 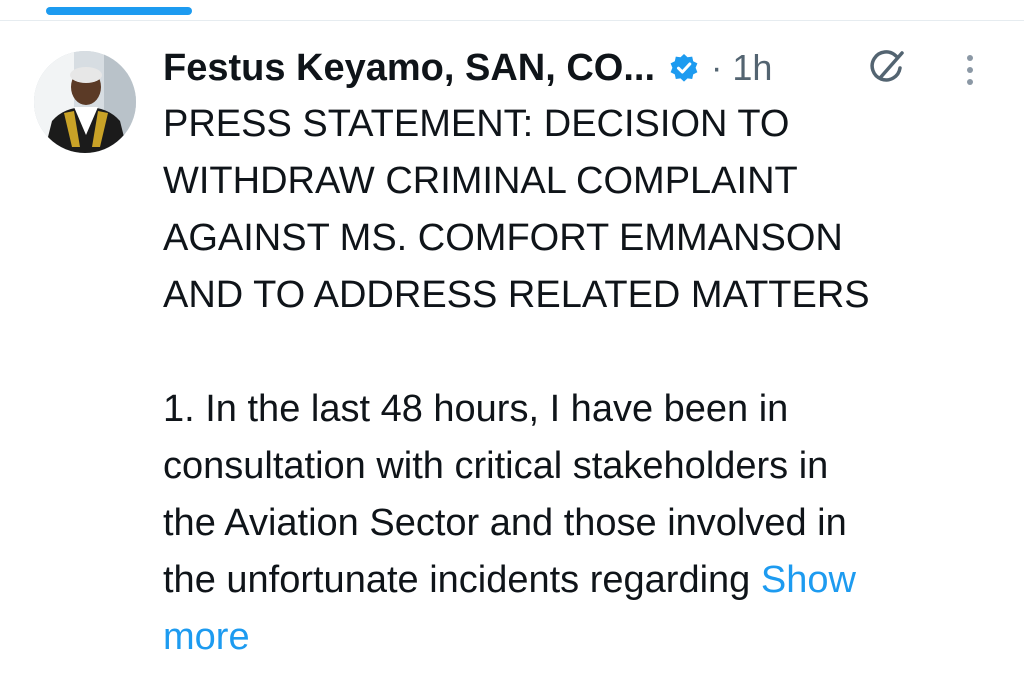 I want to click on post-header: Festus Keyamo, SAN, CO... · 1h, so click(x=467, y=68).